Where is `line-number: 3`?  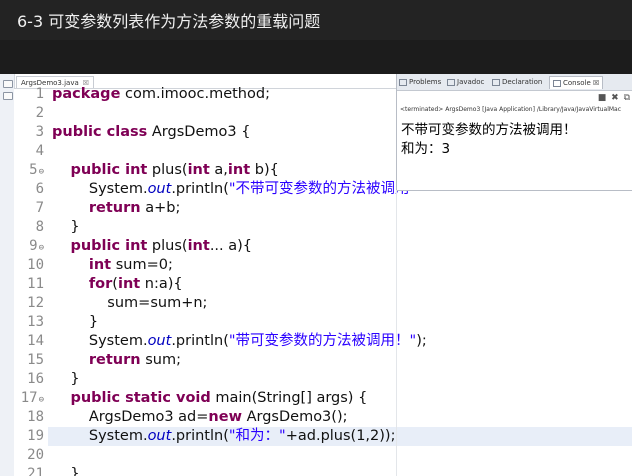
line-number: 3 is located at coordinates (29, 132).